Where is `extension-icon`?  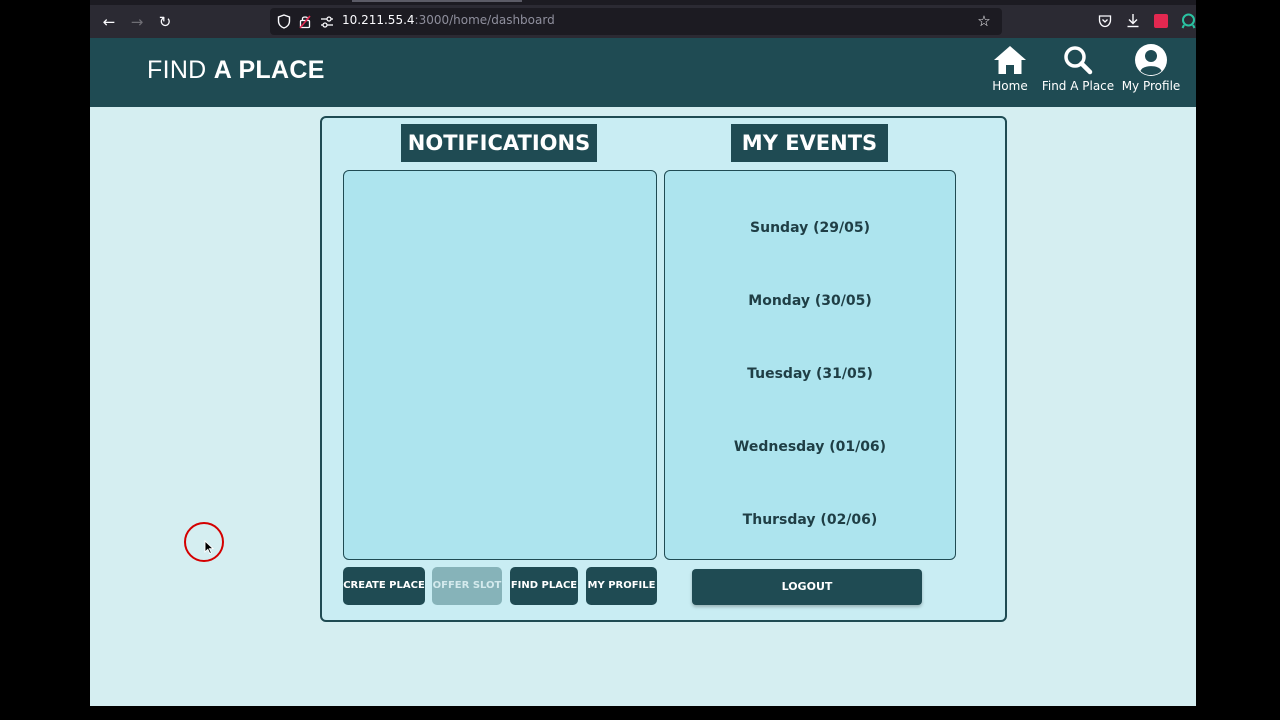 extension-icon is located at coordinates (1161, 21).